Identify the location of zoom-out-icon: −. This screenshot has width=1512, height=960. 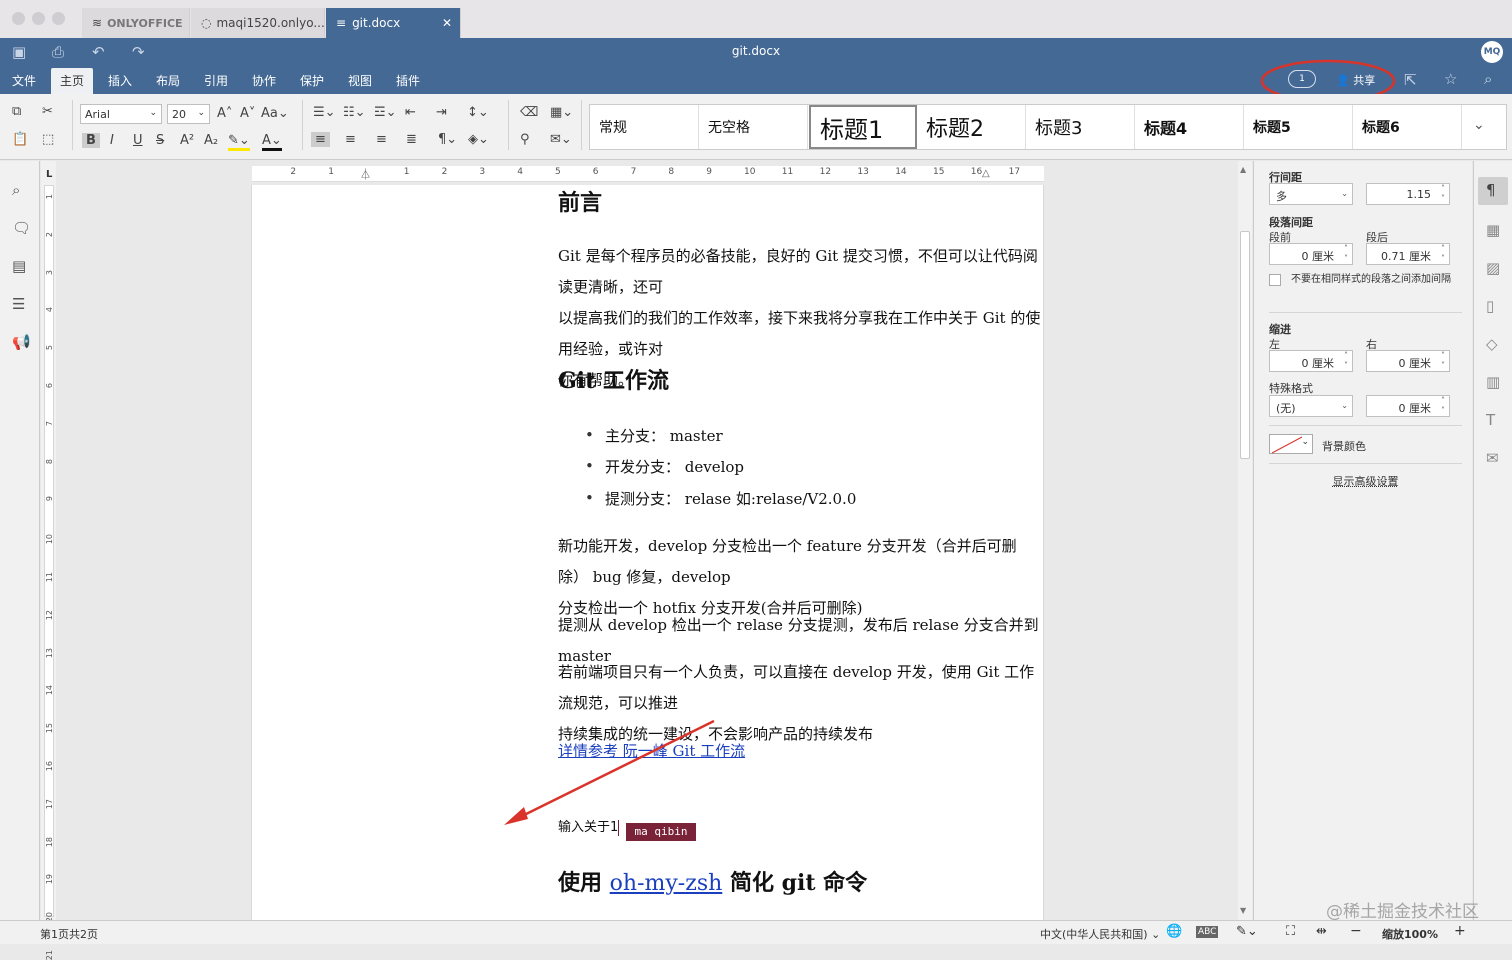
(1356, 931).